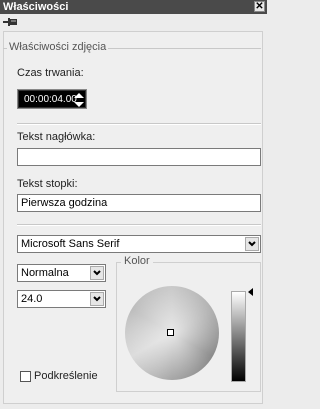 Image resolution: width=320 pixels, height=409 pixels. I want to click on window-titlebar: Właściwości ✕, so click(133, 7).